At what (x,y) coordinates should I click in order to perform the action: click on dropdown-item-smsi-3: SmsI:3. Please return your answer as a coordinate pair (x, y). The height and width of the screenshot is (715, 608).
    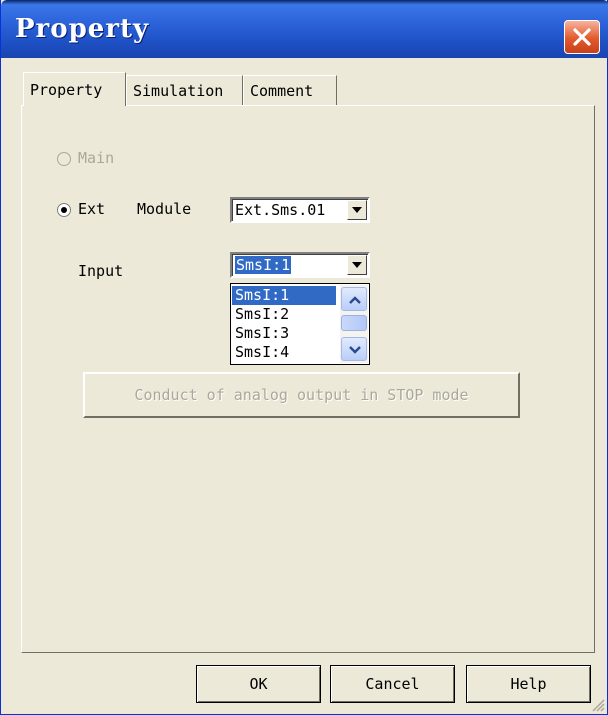
    Looking at the image, I should click on (284, 333).